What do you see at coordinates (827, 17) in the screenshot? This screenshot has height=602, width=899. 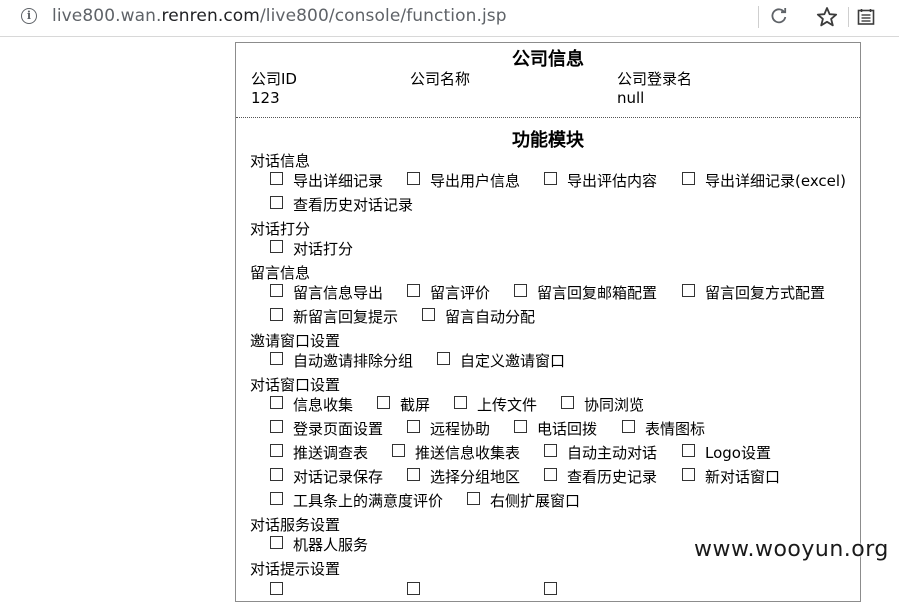 I see `bookmark-star-icon` at bounding box center [827, 17].